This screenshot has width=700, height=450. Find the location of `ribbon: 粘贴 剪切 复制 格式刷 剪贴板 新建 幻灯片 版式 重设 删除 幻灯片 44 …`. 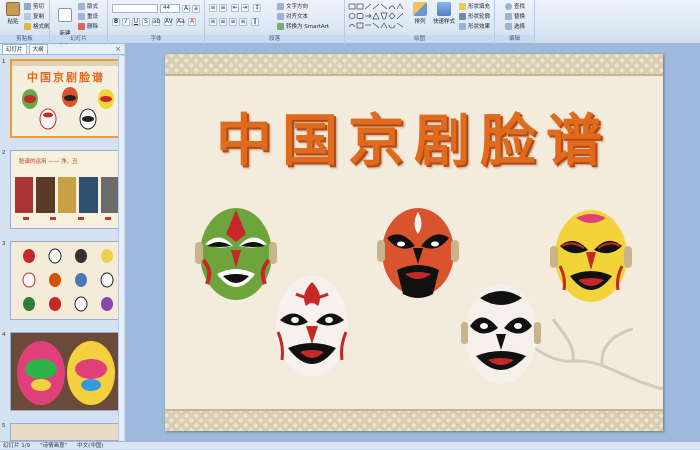

ribbon: 粘贴 剪切 复制 格式刷 剪贴板 新建 幻灯片 版式 重设 删除 幻灯片 44 … is located at coordinates (350, 22).